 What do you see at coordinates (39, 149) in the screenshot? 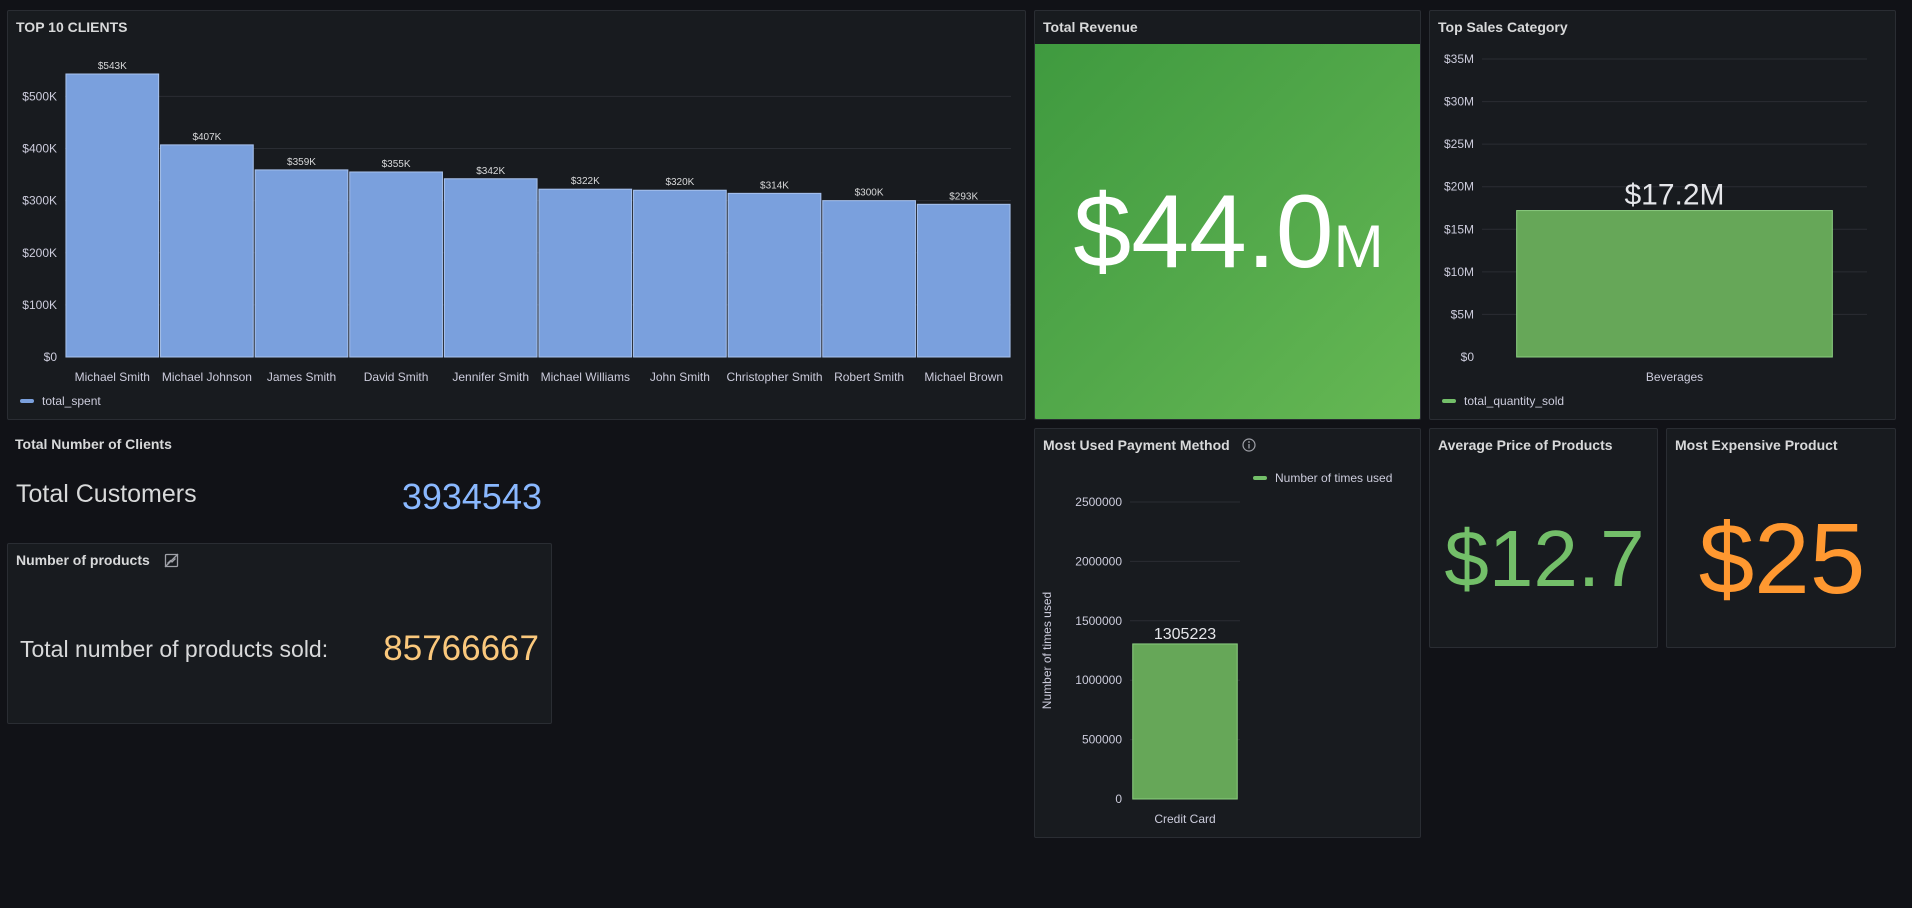
I see `y-tick-label: $400K` at bounding box center [39, 149].